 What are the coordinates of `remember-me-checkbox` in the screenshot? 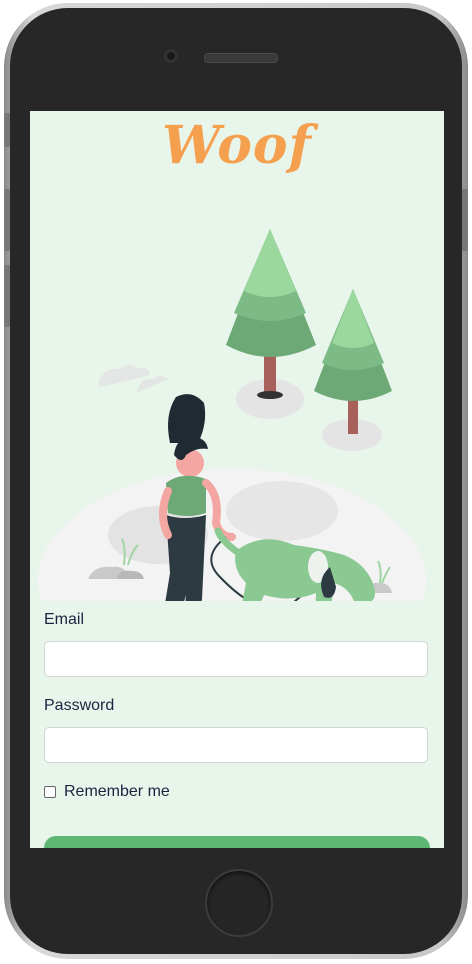 It's located at (50, 792).